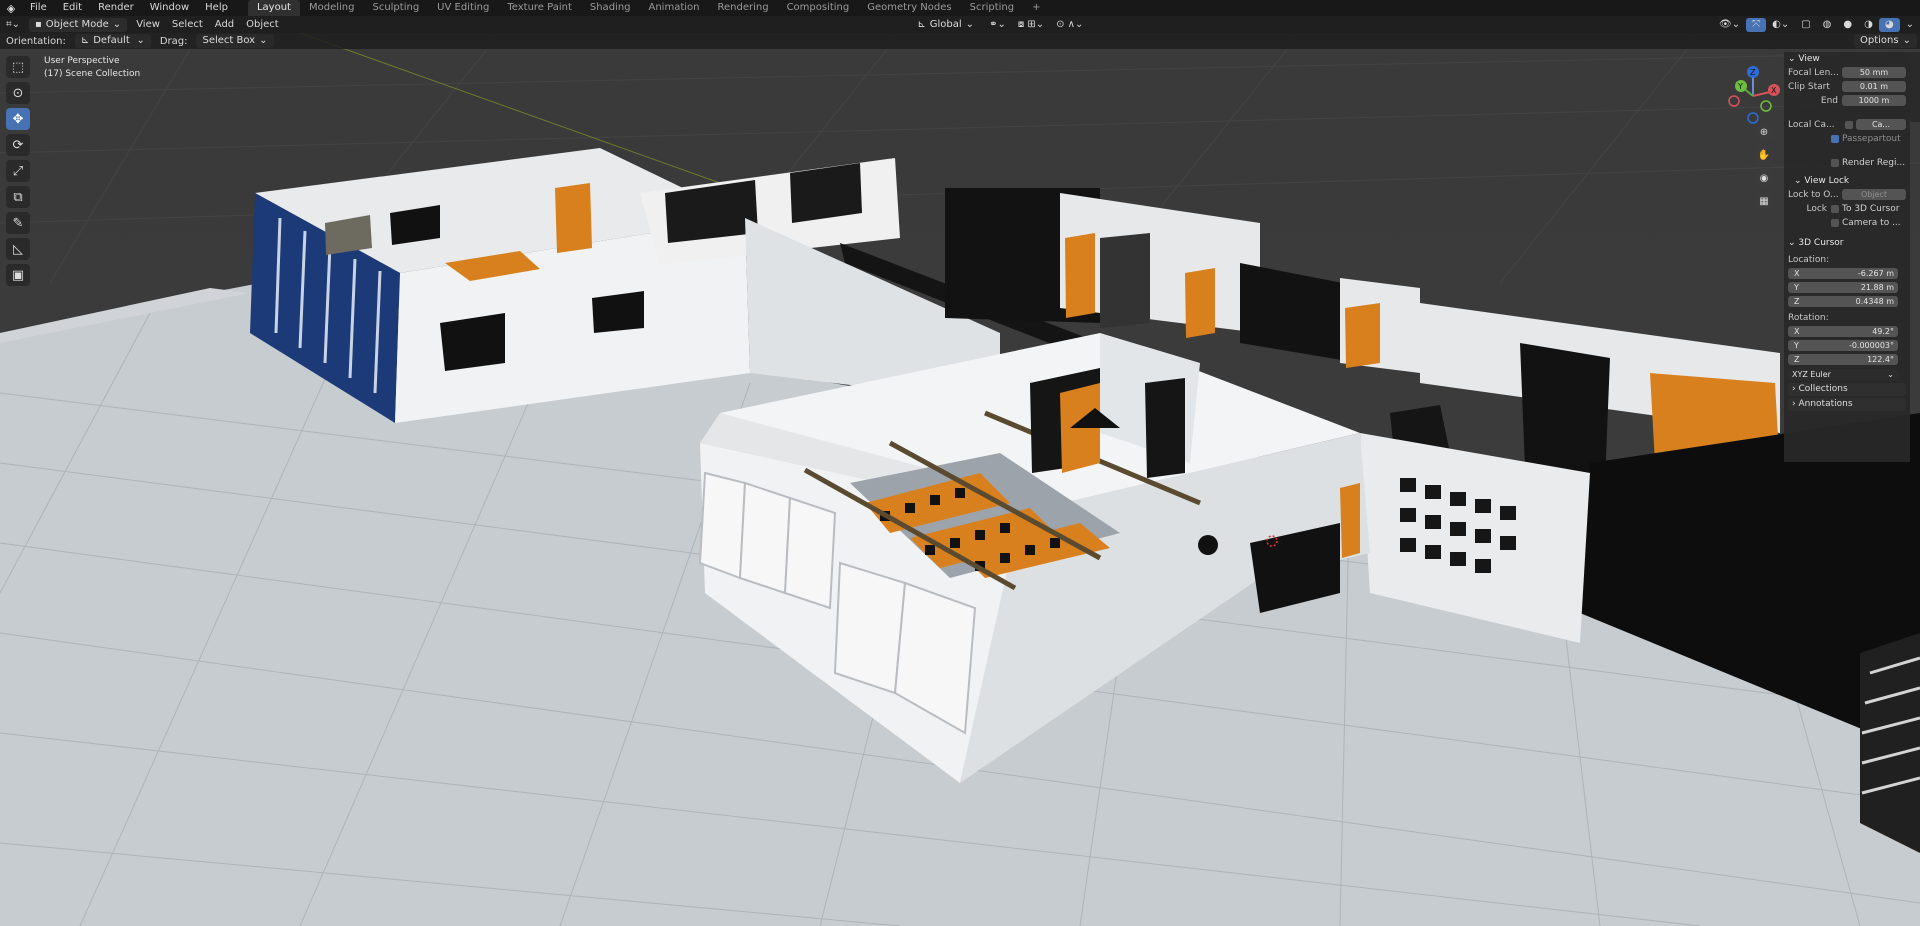 Image resolution: width=1920 pixels, height=926 pixels. What do you see at coordinates (1843, 301) in the screenshot?
I see `cursor-location-z-field: Z 0.4348 m` at bounding box center [1843, 301].